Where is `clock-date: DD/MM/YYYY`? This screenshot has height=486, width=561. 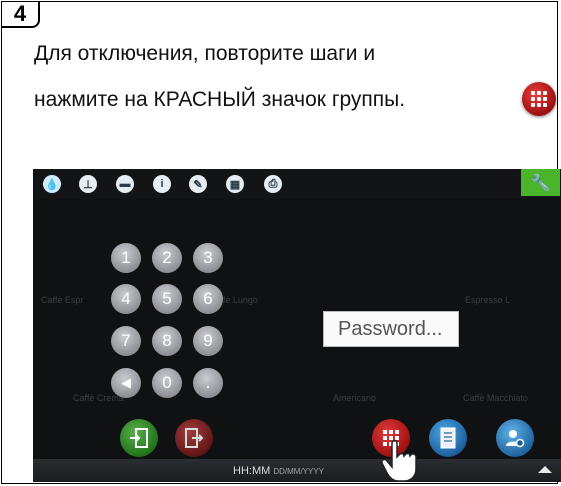 clock-date: DD/MM/YYYY is located at coordinates (299, 471).